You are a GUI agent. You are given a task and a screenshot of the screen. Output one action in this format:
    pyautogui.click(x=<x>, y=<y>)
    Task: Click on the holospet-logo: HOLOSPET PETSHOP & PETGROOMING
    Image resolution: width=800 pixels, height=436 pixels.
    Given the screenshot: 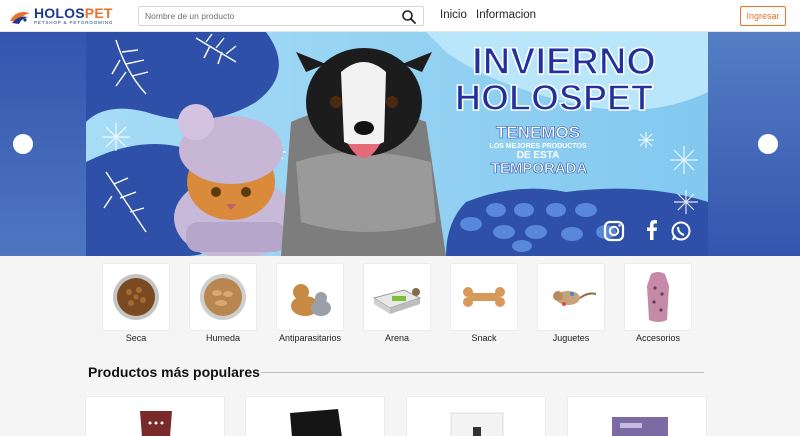 What is the action you would take?
    pyautogui.click(x=60, y=16)
    